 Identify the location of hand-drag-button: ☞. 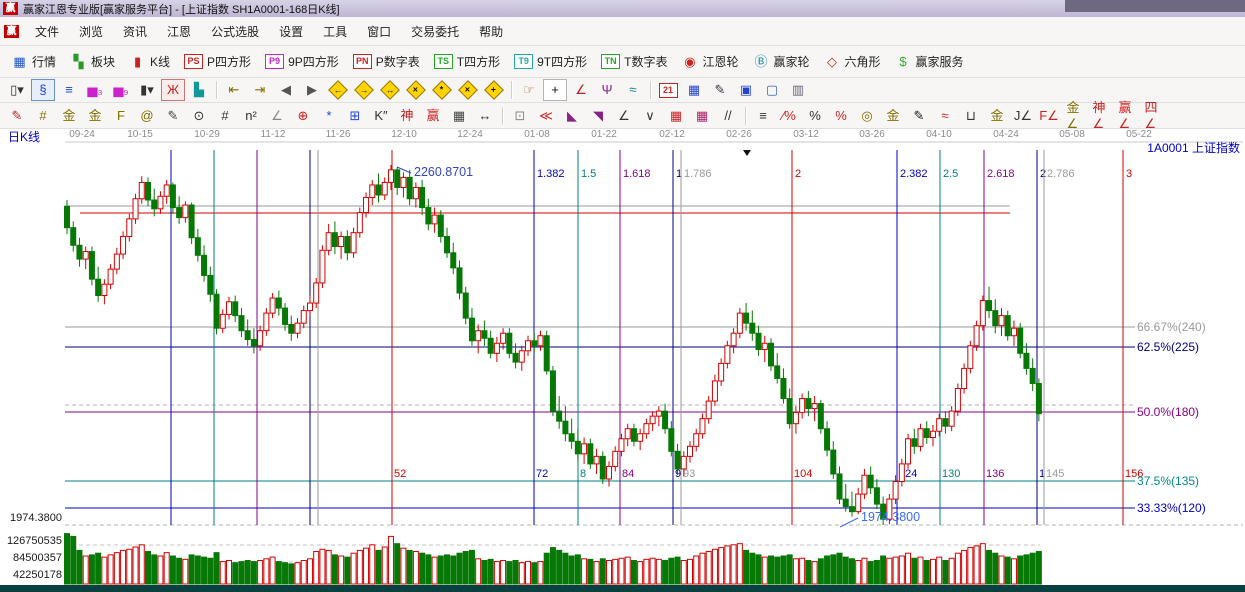
(529, 90).